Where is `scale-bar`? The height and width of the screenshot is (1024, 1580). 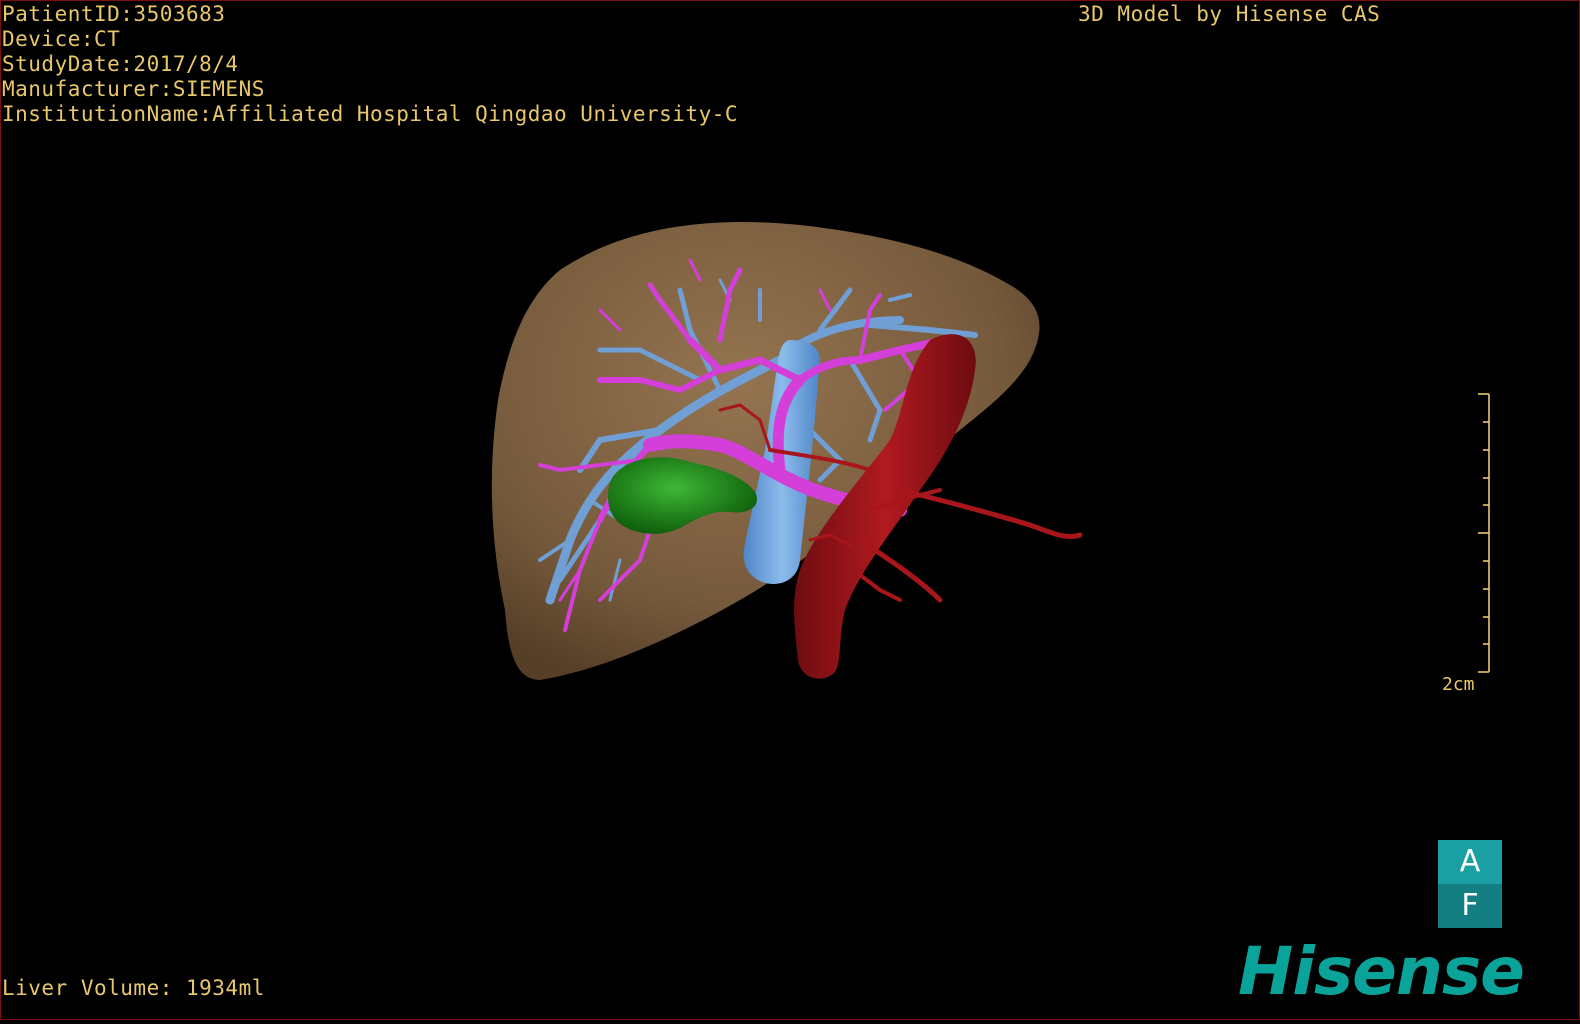
scale-bar is located at coordinates (1484, 533).